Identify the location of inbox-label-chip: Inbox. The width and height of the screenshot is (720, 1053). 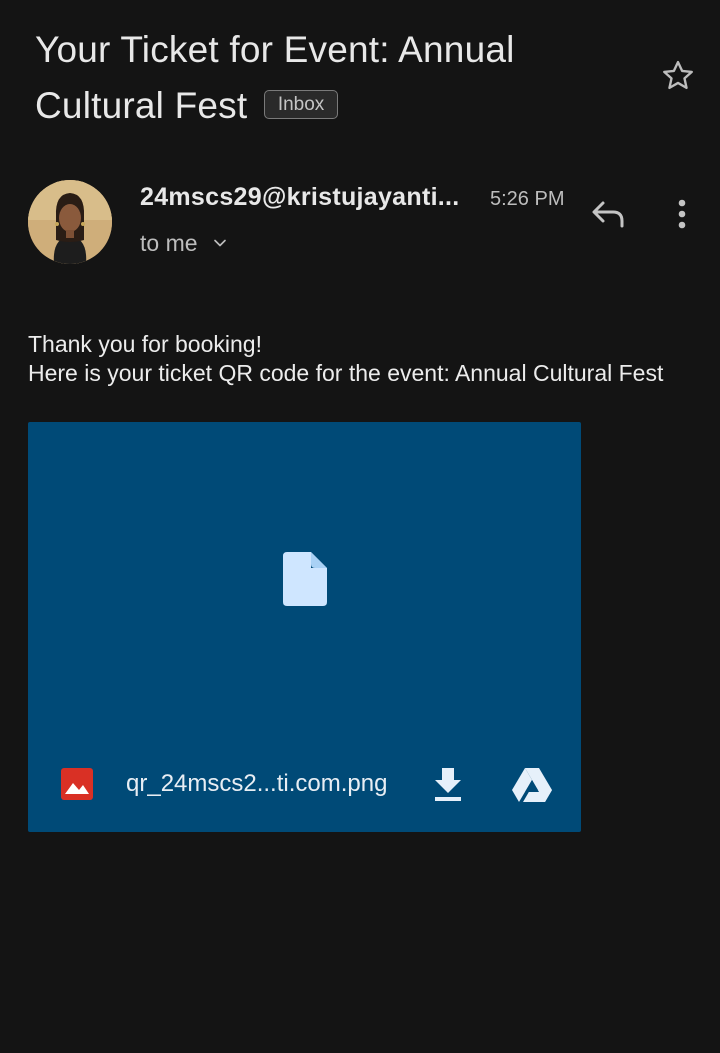
(301, 104).